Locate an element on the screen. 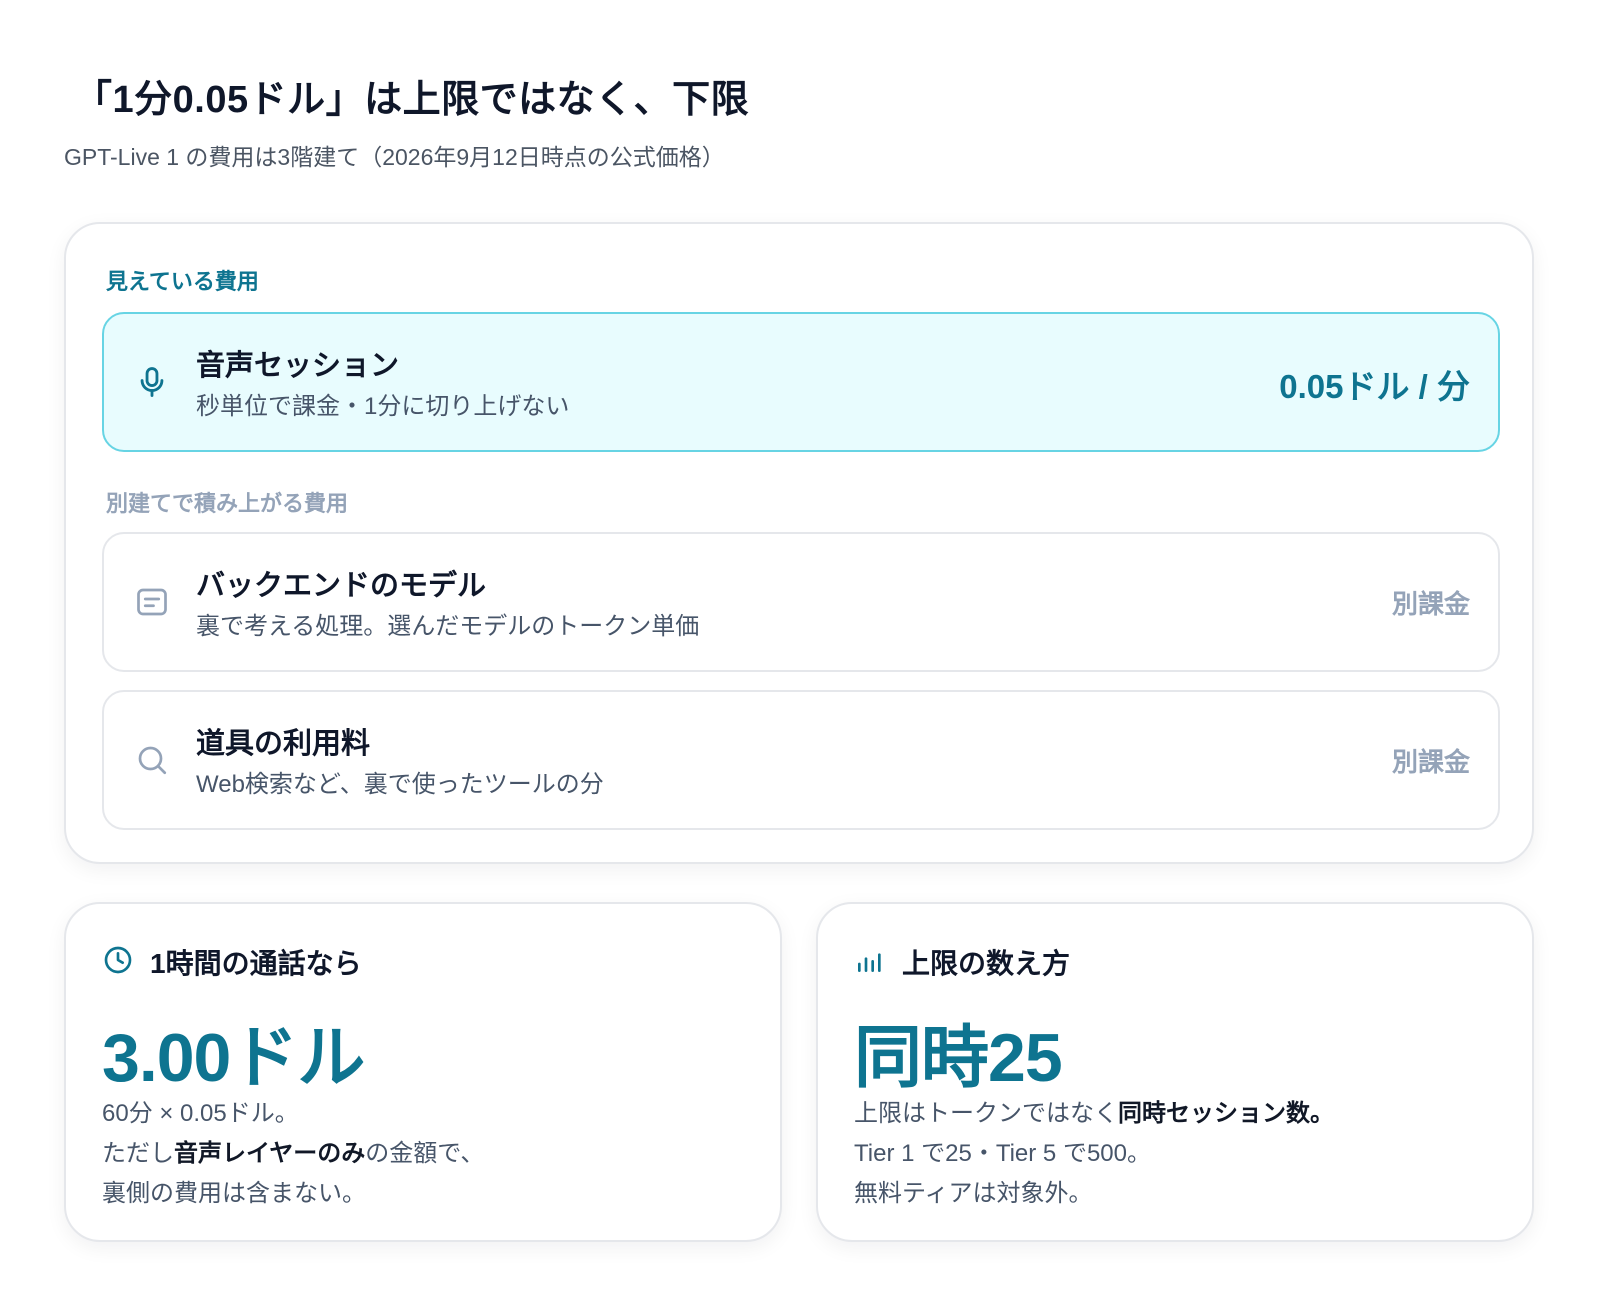 The height and width of the screenshot is (1304, 1600). row-price: 0.05ドル / 分 is located at coordinates (1374, 386).